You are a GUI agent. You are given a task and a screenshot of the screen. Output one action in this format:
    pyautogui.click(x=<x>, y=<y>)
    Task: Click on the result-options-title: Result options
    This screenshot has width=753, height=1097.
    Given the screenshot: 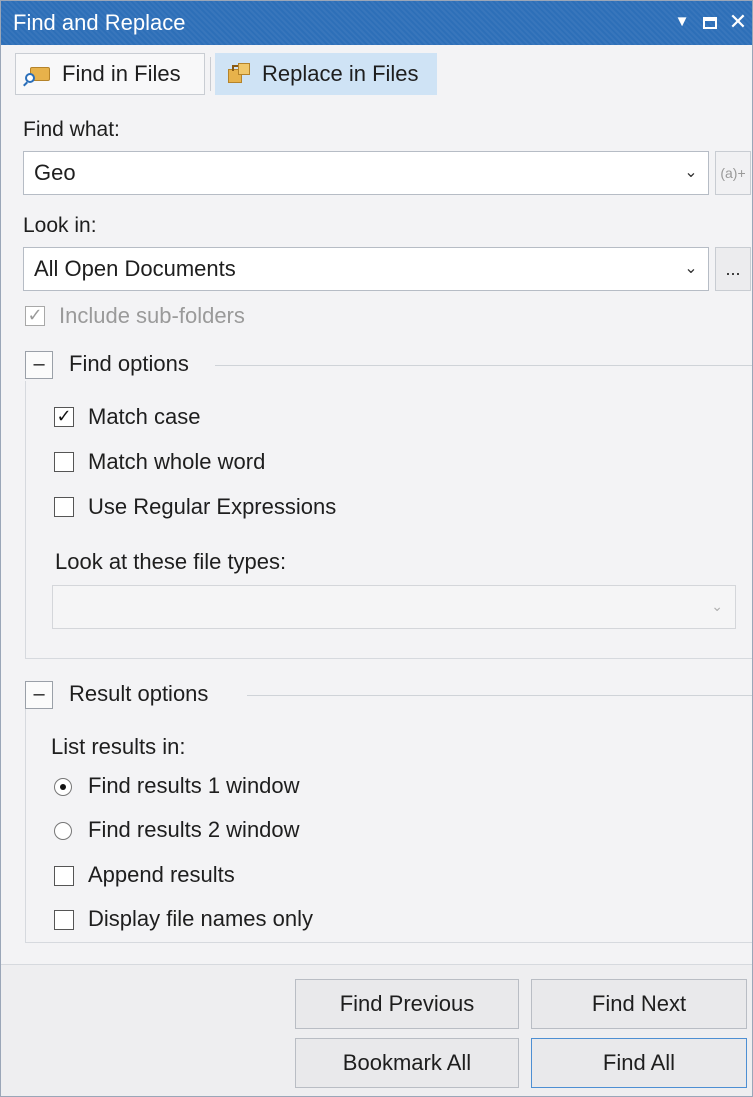 What is the action you would take?
    pyautogui.click(x=139, y=693)
    